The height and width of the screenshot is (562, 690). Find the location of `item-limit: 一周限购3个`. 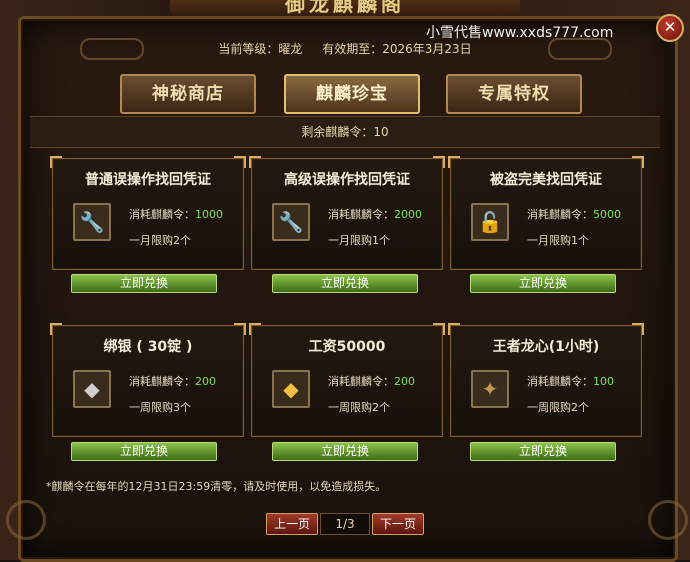

item-limit: 一周限购3个 is located at coordinates (160, 407).